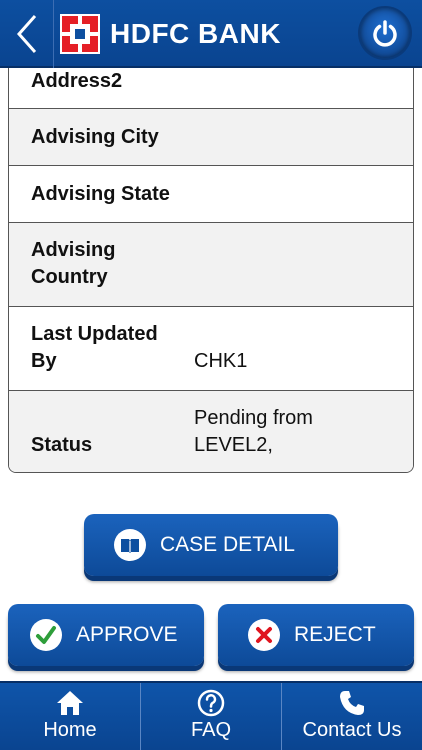 This screenshot has height=750, width=422. I want to click on back-button, so click(27, 34).